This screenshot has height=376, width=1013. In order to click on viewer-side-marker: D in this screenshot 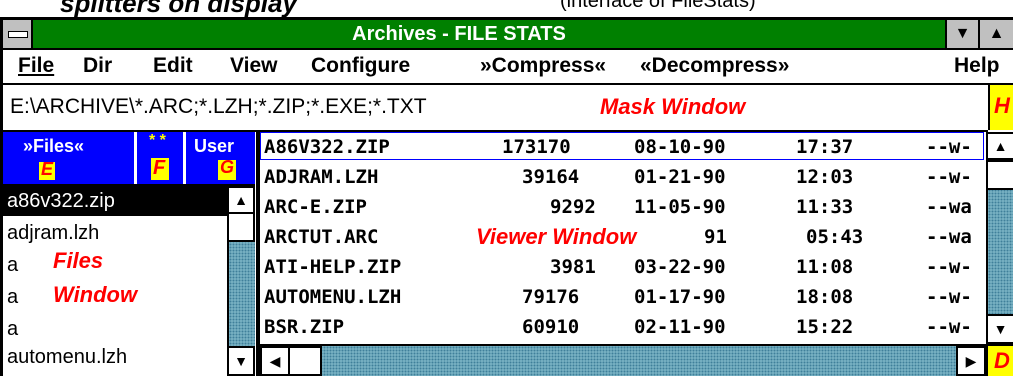, I will do `click(999, 360)`.